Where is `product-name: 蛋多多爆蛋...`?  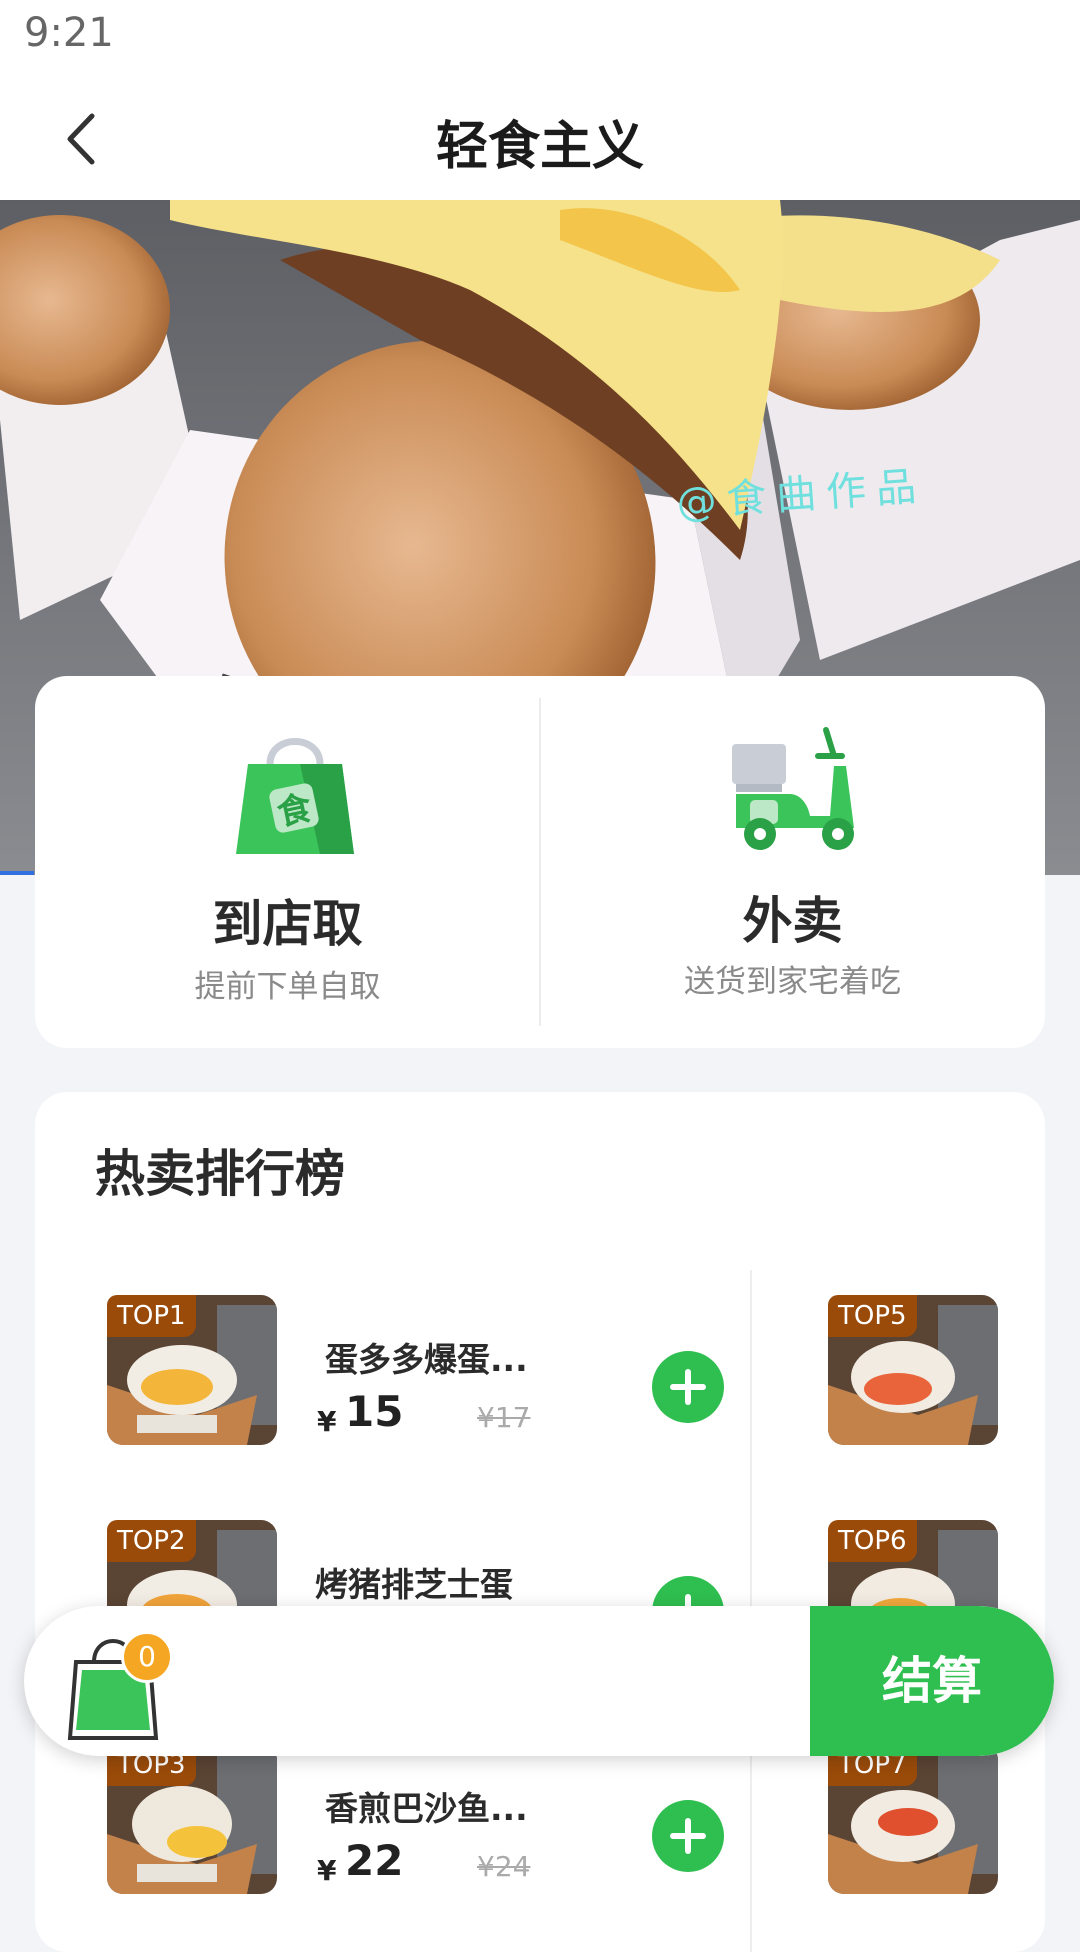 product-name: 蛋多多爆蛋... is located at coordinates (426, 1359).